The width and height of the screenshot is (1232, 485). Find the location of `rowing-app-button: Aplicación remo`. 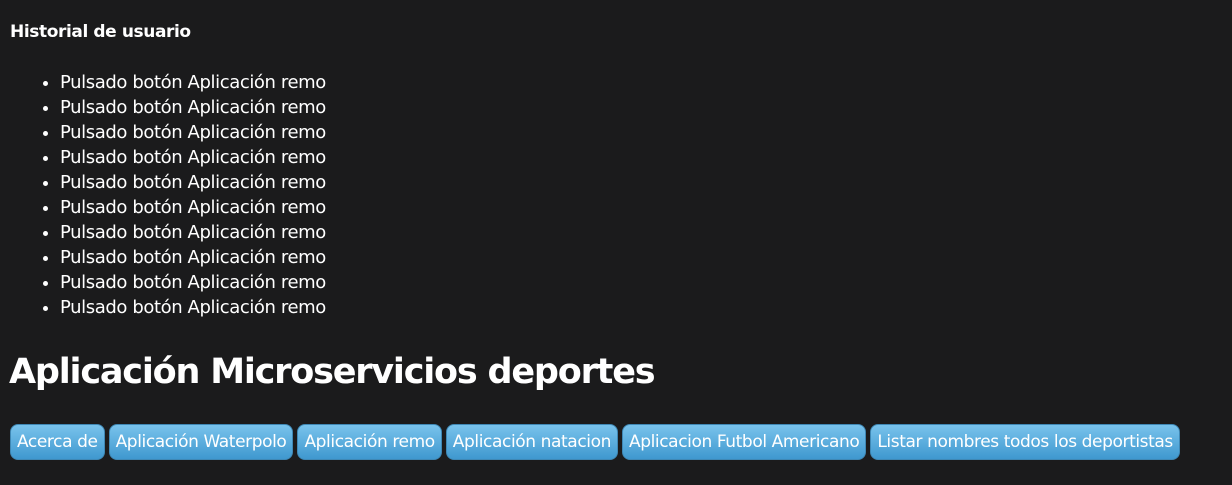

rowing-app-button: Aplicación remo is located at coordinates (369, 442).